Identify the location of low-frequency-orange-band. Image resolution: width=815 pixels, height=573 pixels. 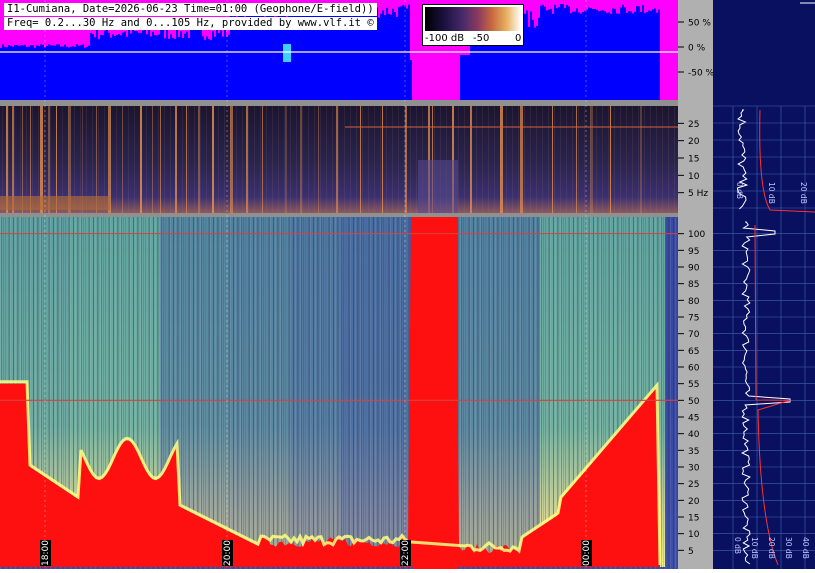
(55, 203).